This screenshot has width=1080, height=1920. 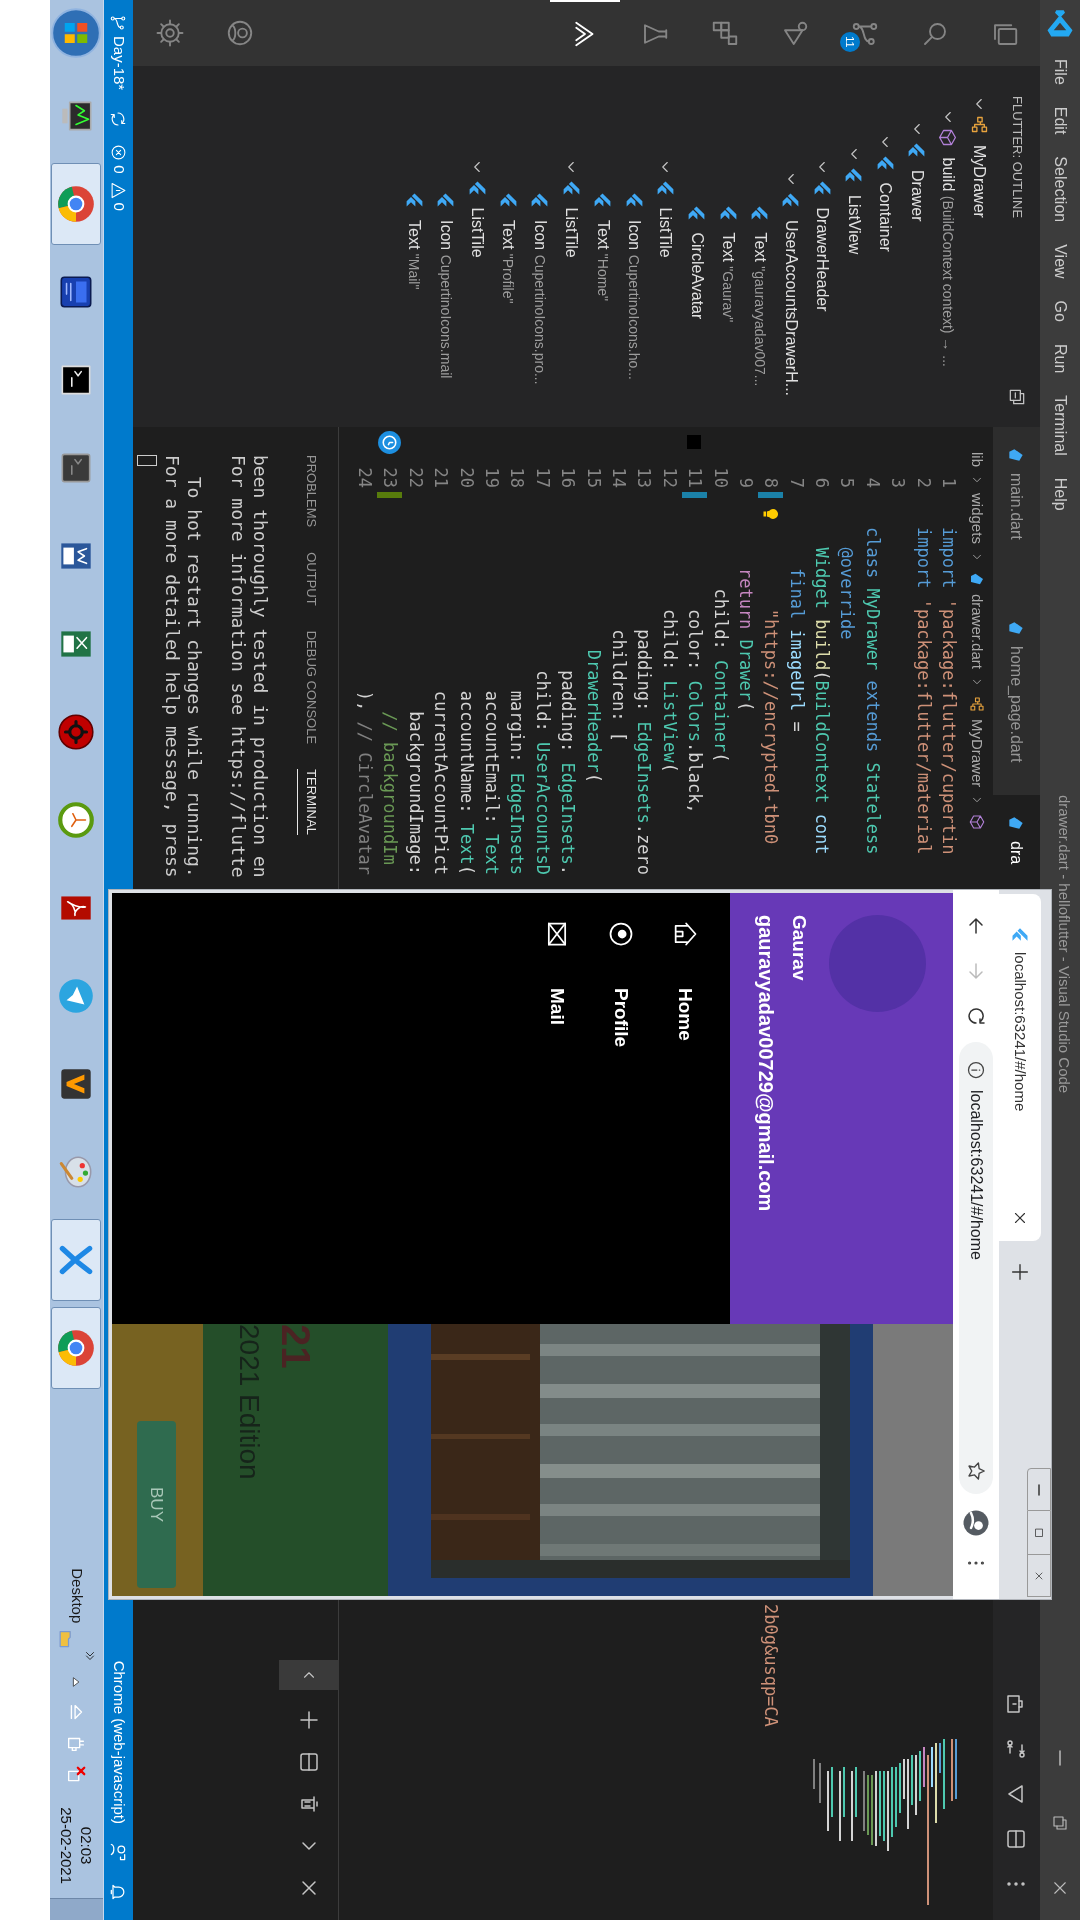 I want to click on terminal-line: For a more detailed help message, press, so click(x=172, y=666).